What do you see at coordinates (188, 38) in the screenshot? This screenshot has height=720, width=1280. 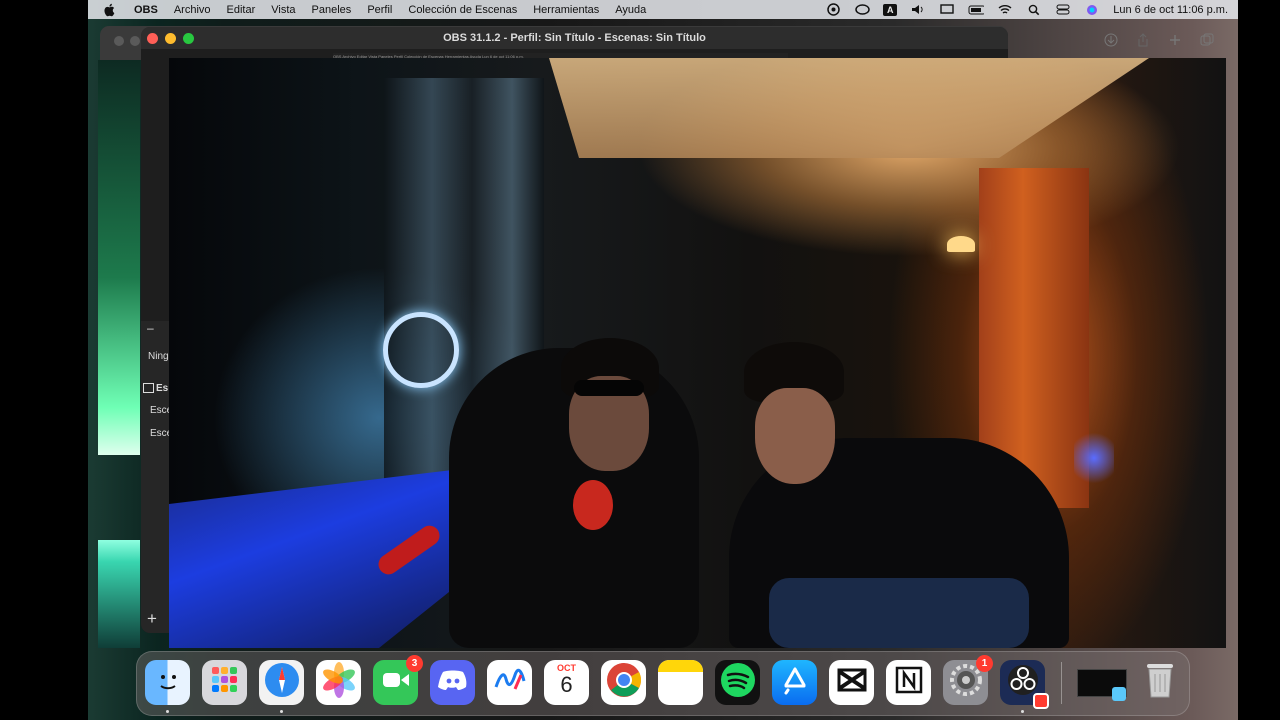 I see `zoom-button` at bounding box center [188, 38].